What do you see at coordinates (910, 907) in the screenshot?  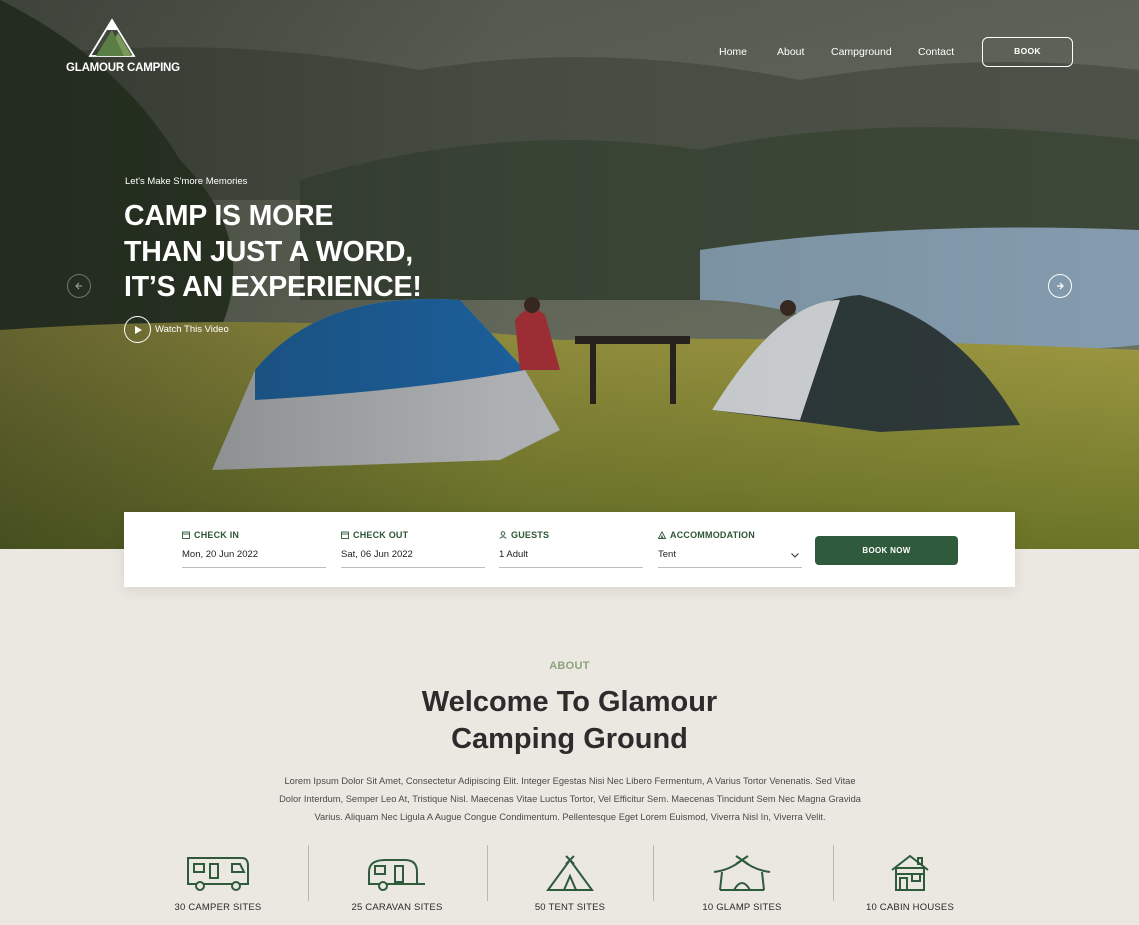 I see `stat-label: 10 CABIN HOUSES` at bounding box center [910, 907].